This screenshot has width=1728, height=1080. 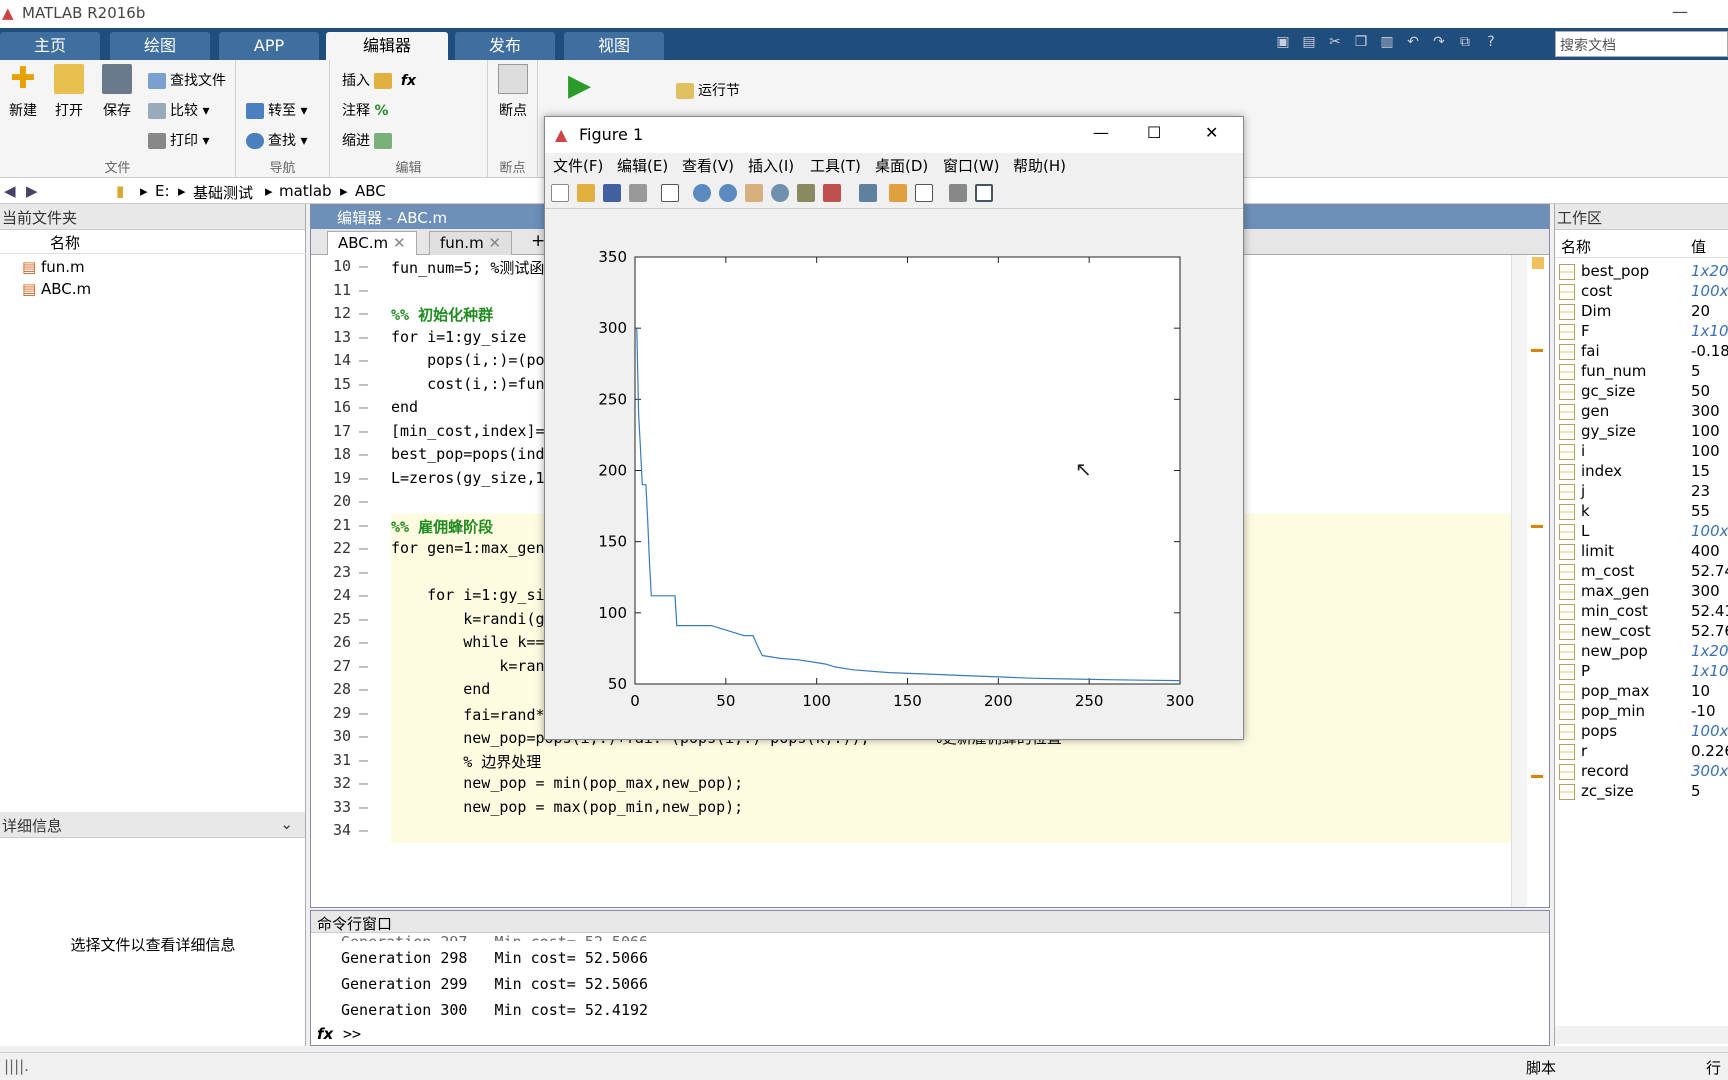 What do you see at coordinates (178, 110) in the screenshot?
I see `compare-button: 比较 ▾` at bounding box center [178, 110].